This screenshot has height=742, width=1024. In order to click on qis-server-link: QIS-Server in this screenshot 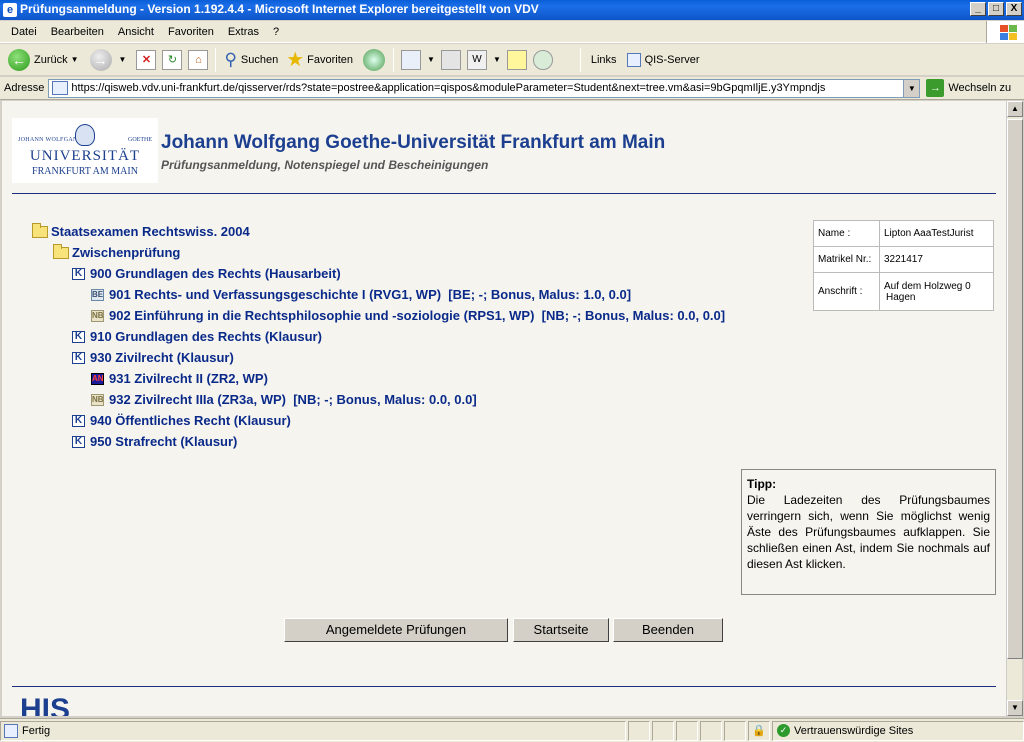, I will do `click(663, 60)`.